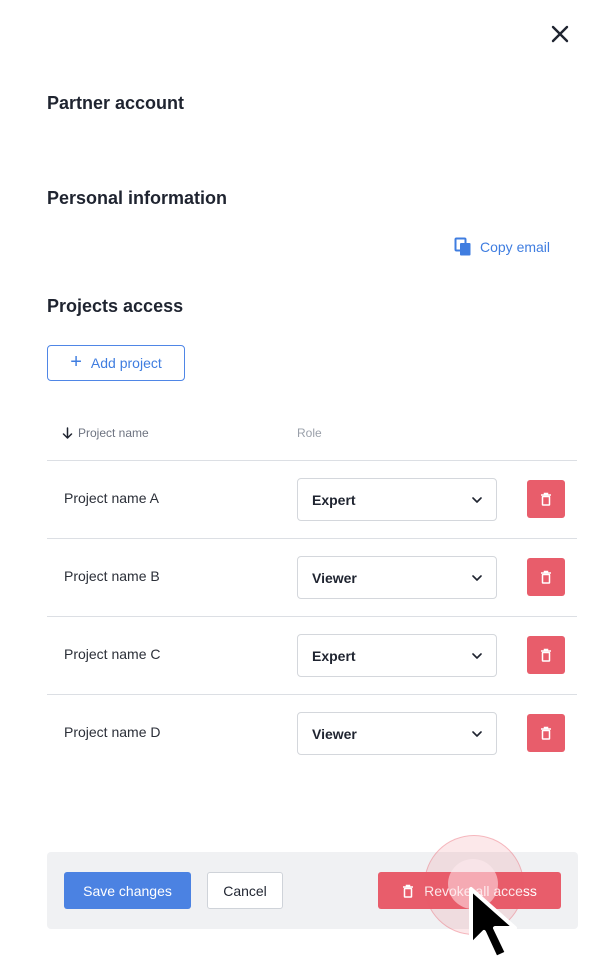 The image size is (614, 976). I want to click on role-column-header: Role, so click(309, 433).